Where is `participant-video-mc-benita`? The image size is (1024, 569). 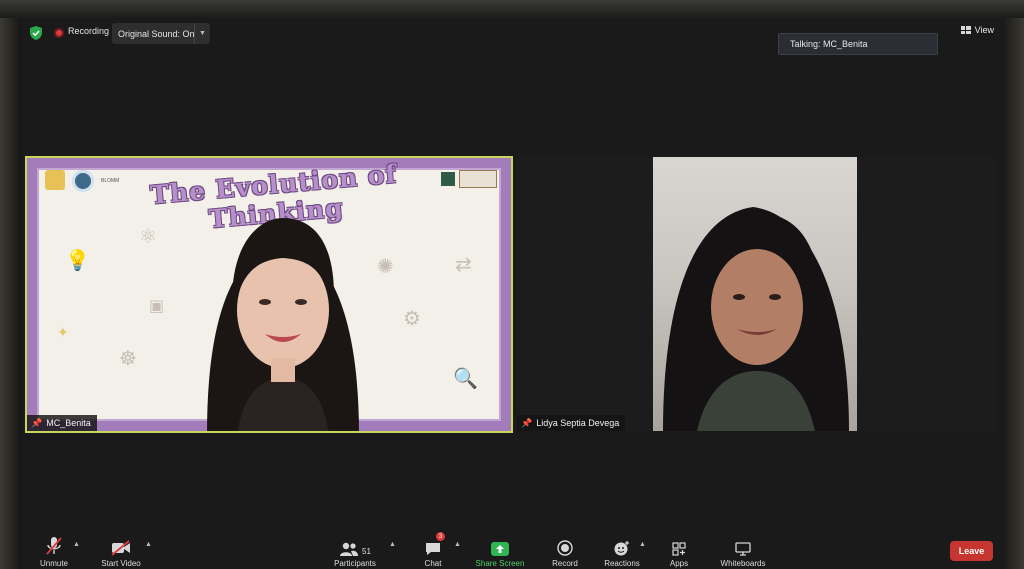 participant-video-mc-benita is located at coordinates (283, 324).